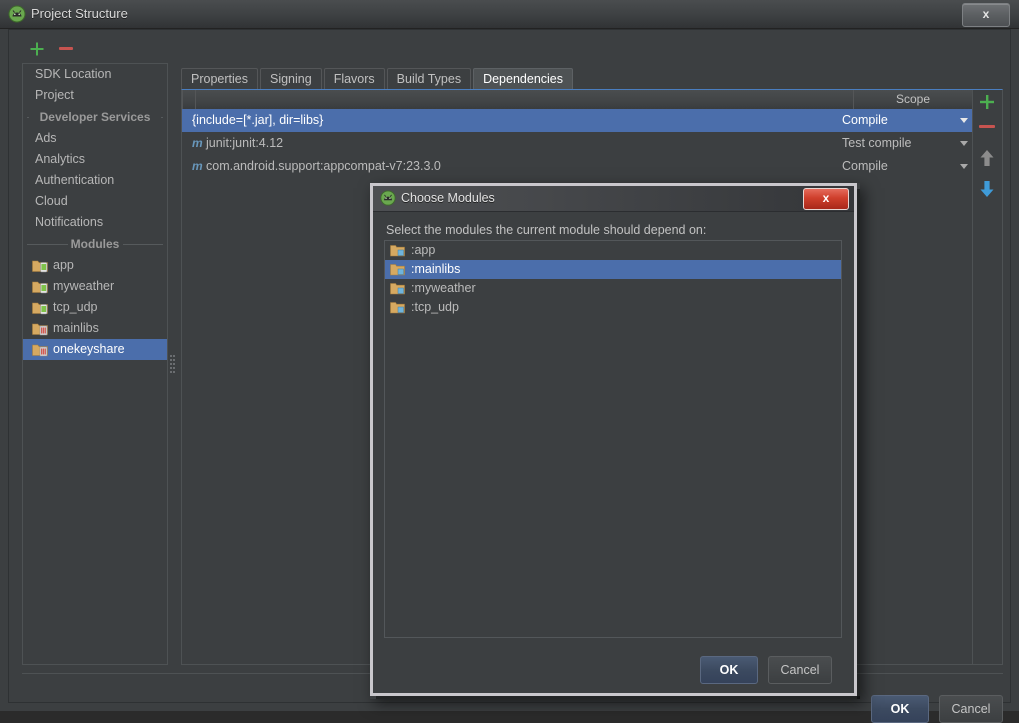 The height and width of the screenshot is (723, 1019). I want to click on plus-icon, so click(987, 103).